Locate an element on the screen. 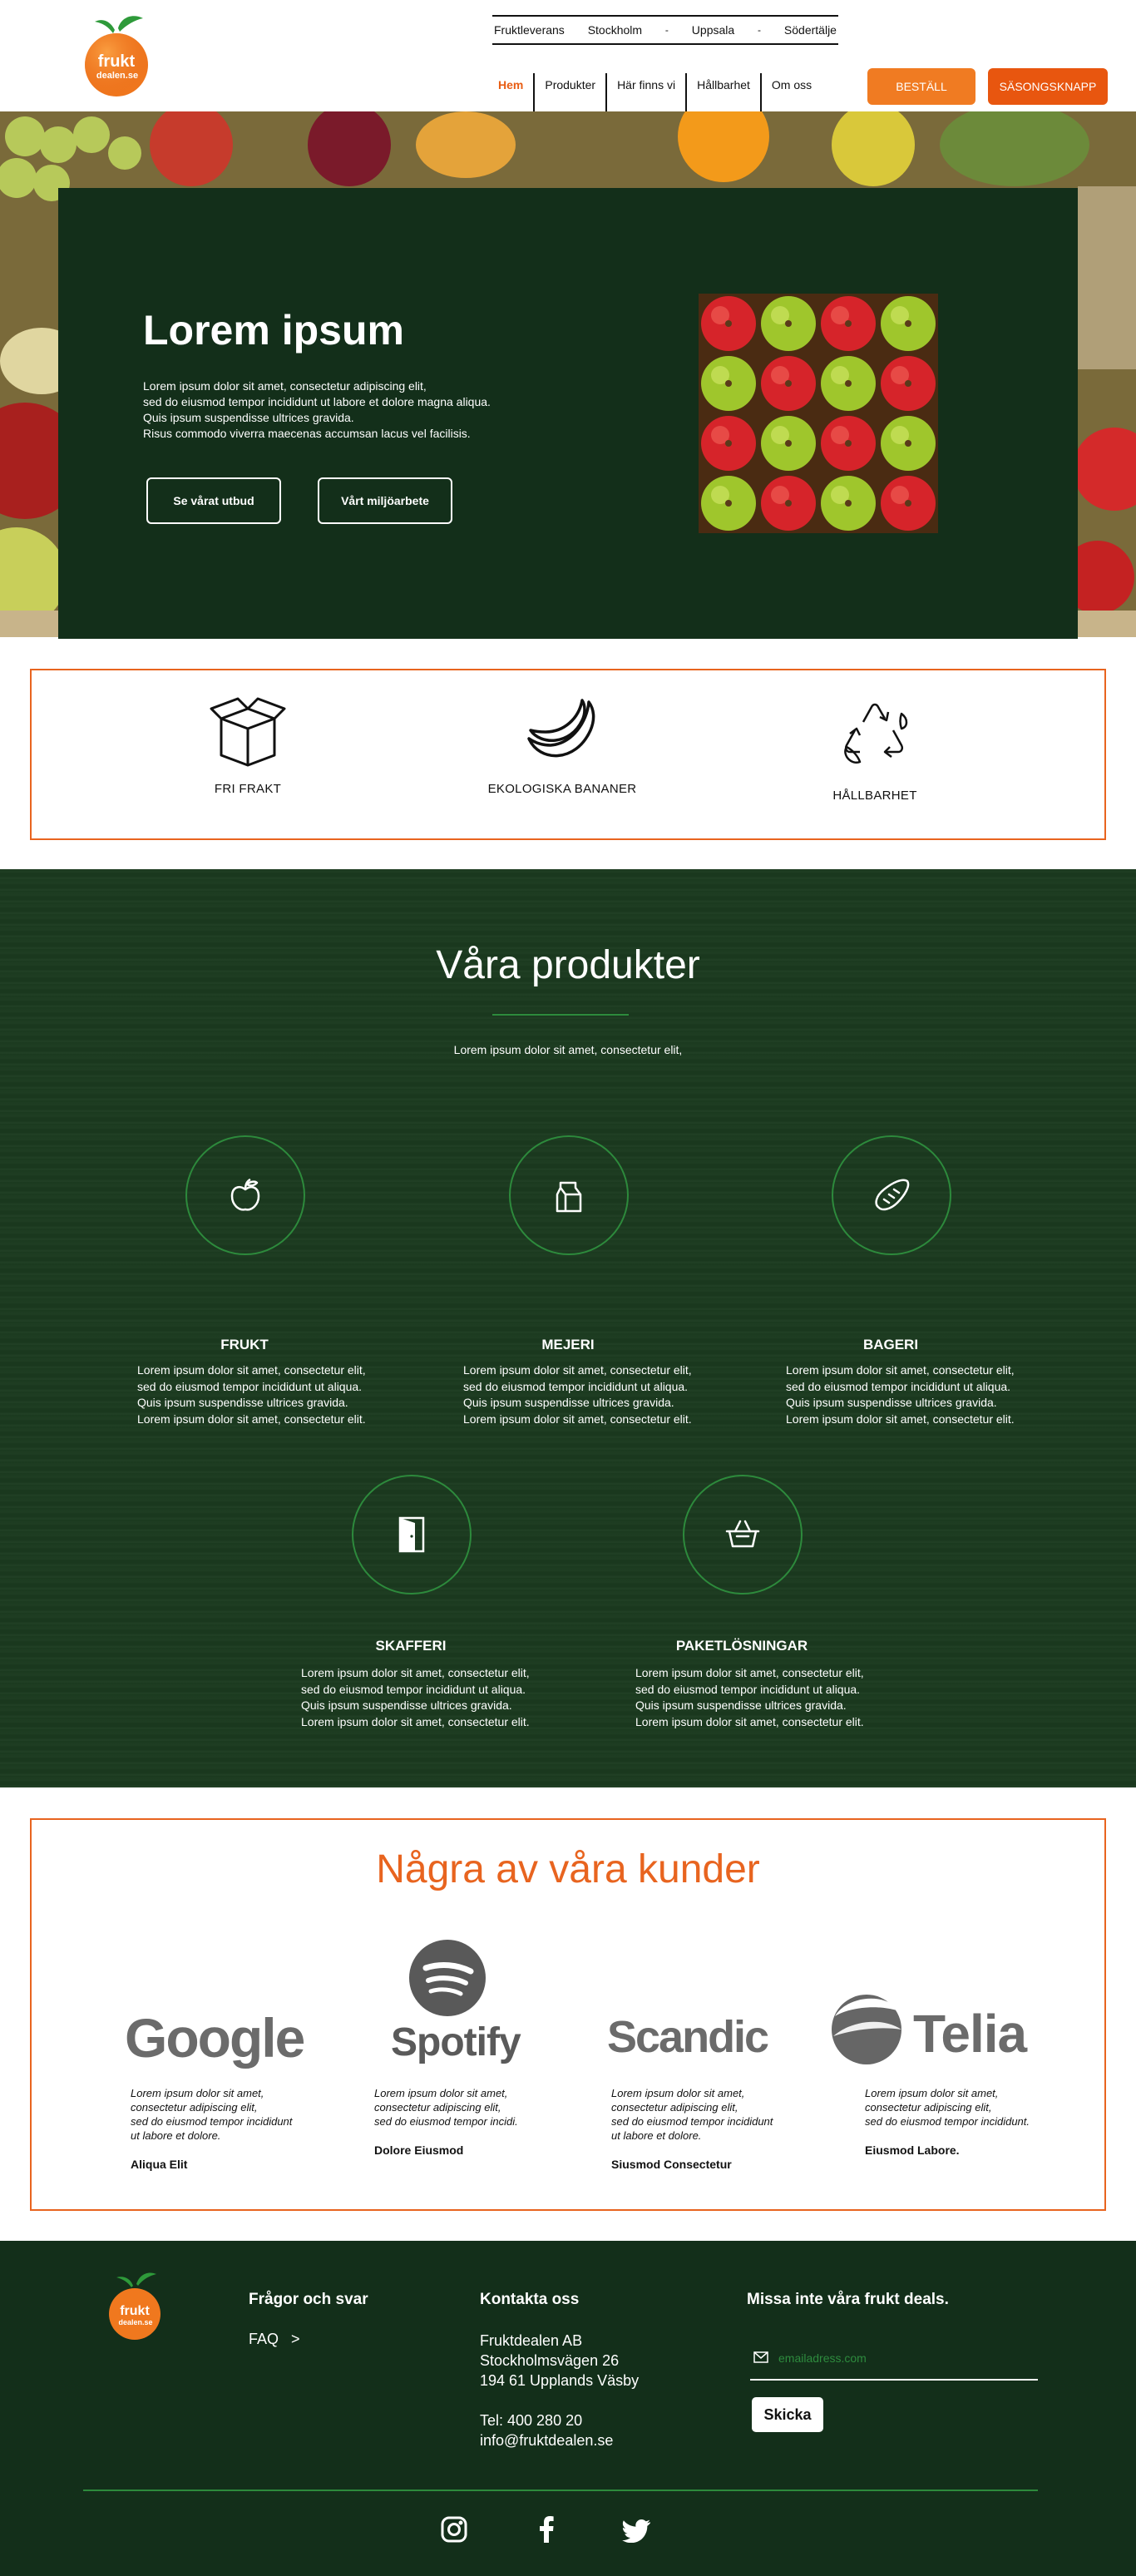 This screenshot has height=2576, width=1136. bread-icon is located at coordinates (892, 1195).